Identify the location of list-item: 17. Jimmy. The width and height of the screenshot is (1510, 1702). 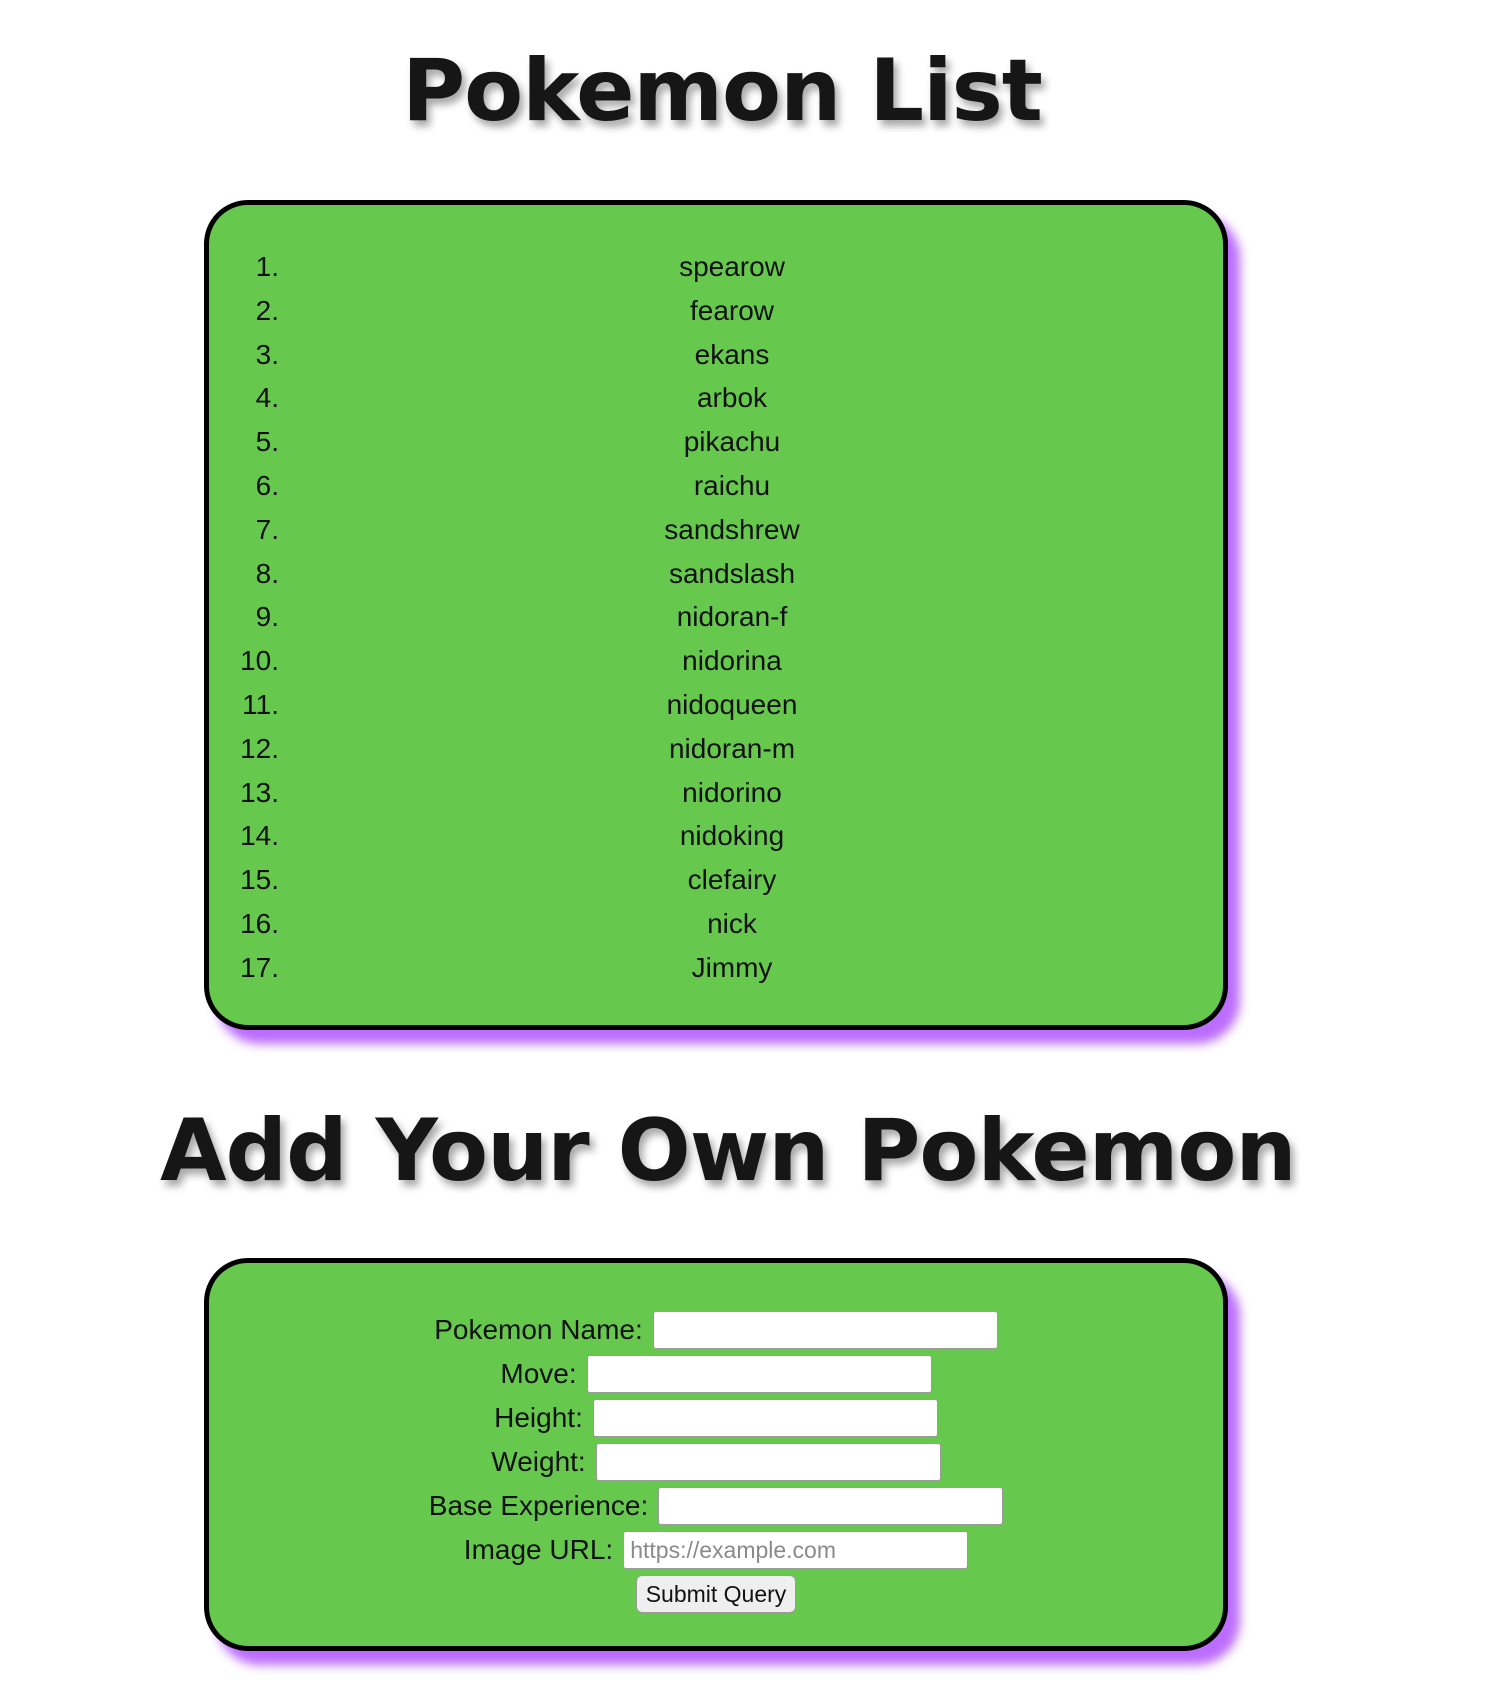
(716, 968).